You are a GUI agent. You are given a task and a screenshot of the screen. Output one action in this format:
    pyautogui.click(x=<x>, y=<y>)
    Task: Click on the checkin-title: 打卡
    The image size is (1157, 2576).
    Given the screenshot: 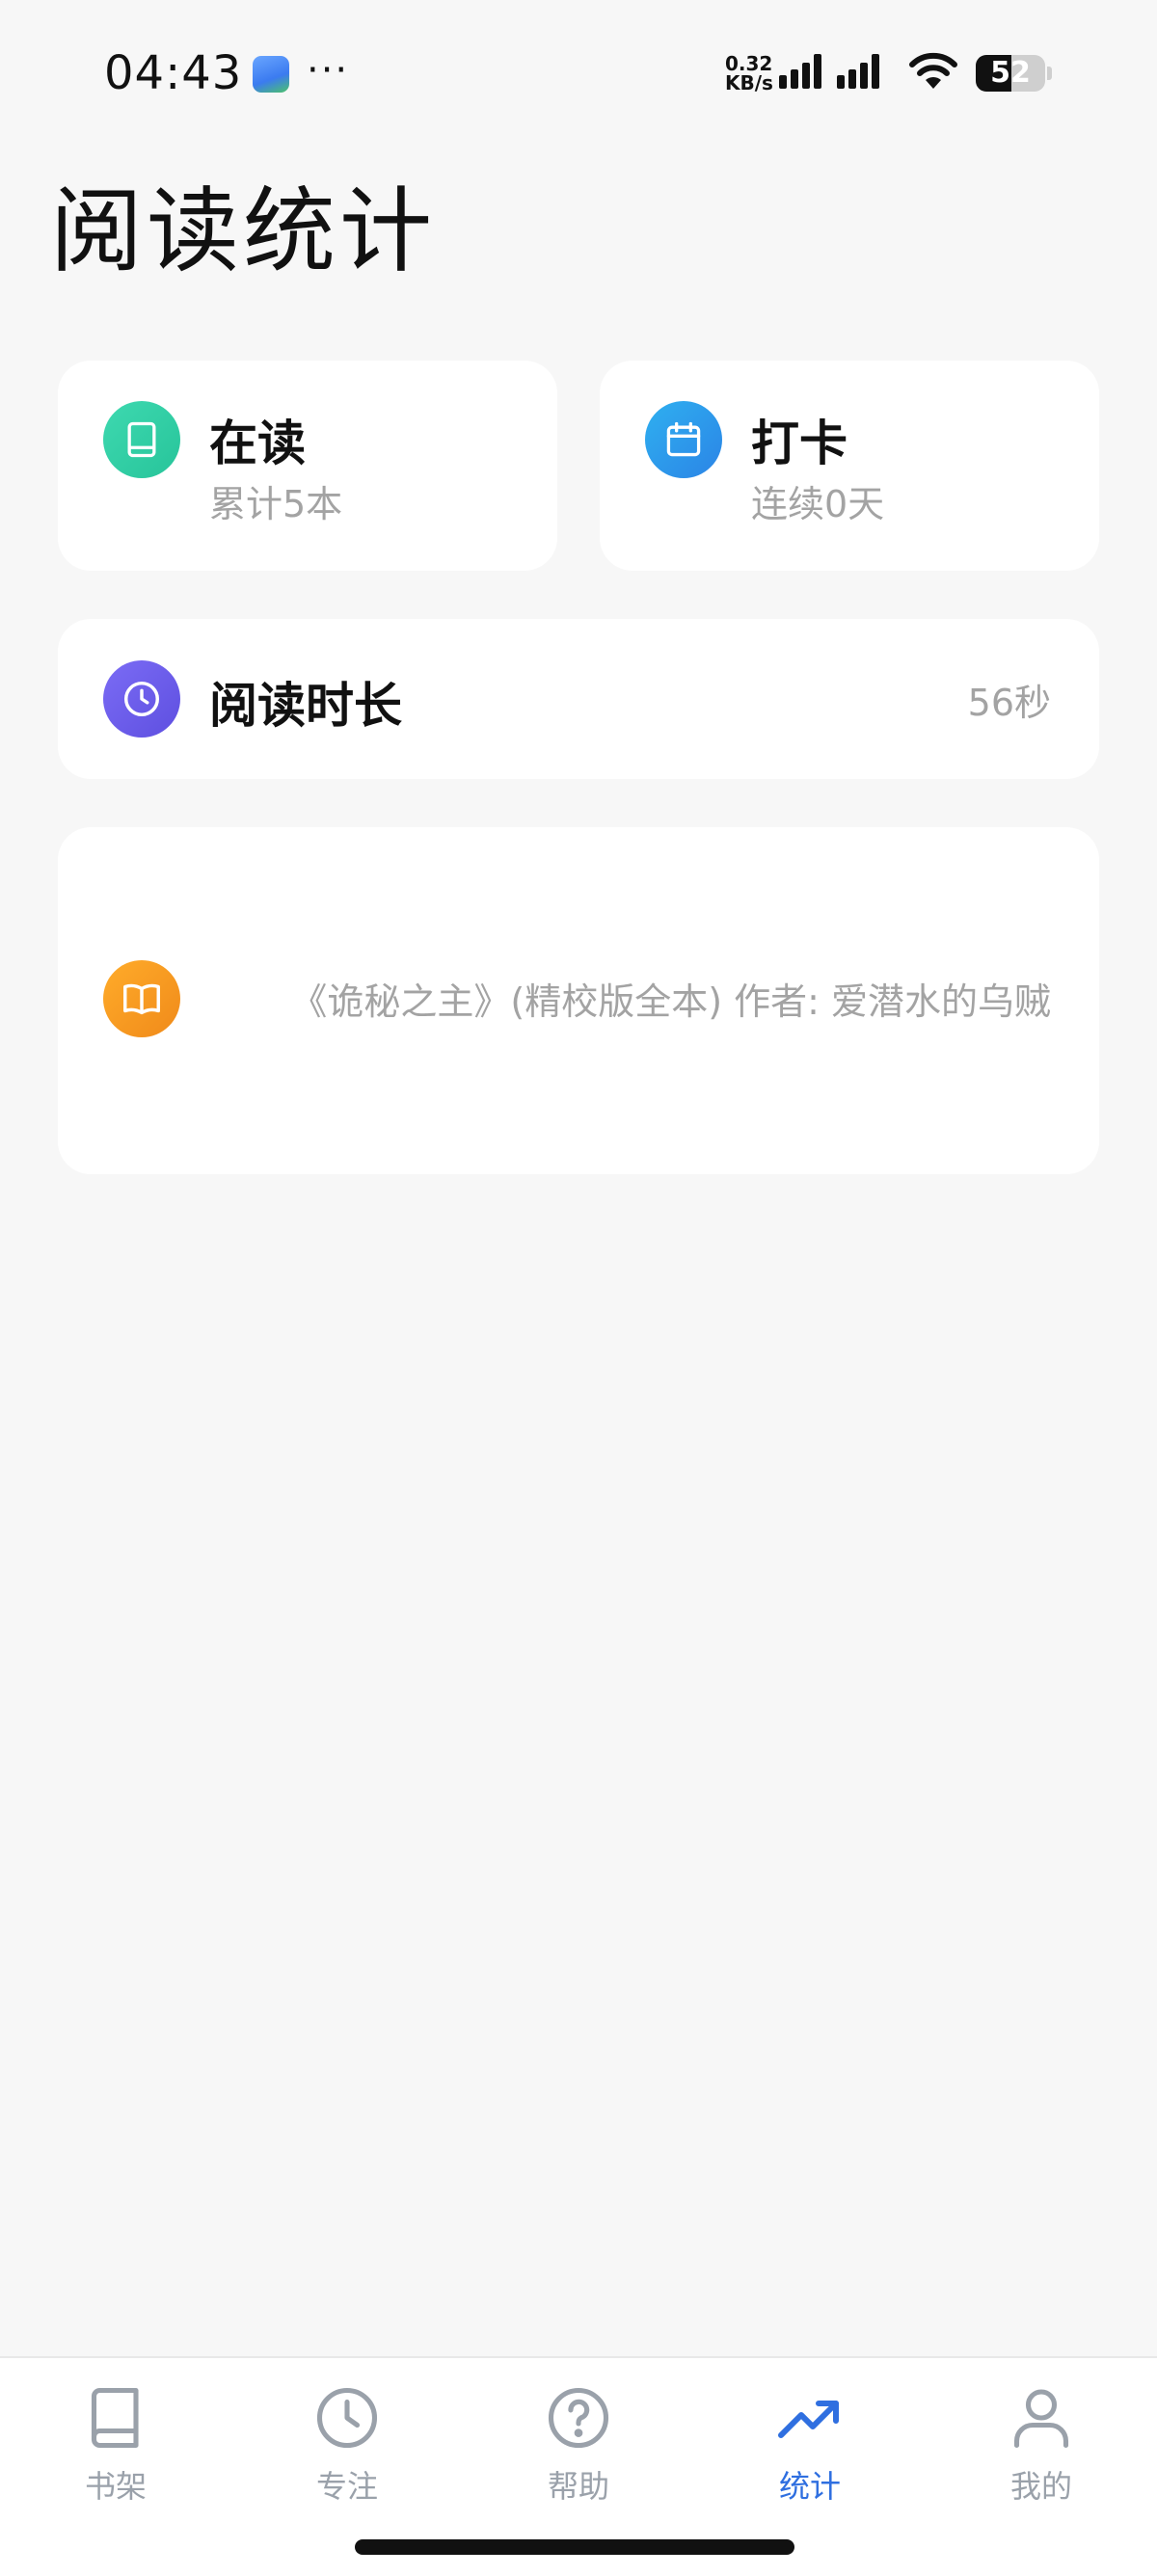 What is the action you would take?
    pyautogui.click(x=799, y=444)
    